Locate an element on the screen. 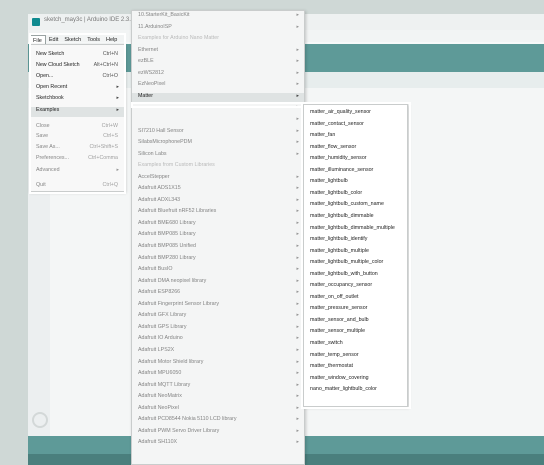 Image resolution: width=544 pixels, height=465 pixels. examples-menu-item: Adafruit Fingerprint Sensor Library ▸ is located at coordinates (218, 306).